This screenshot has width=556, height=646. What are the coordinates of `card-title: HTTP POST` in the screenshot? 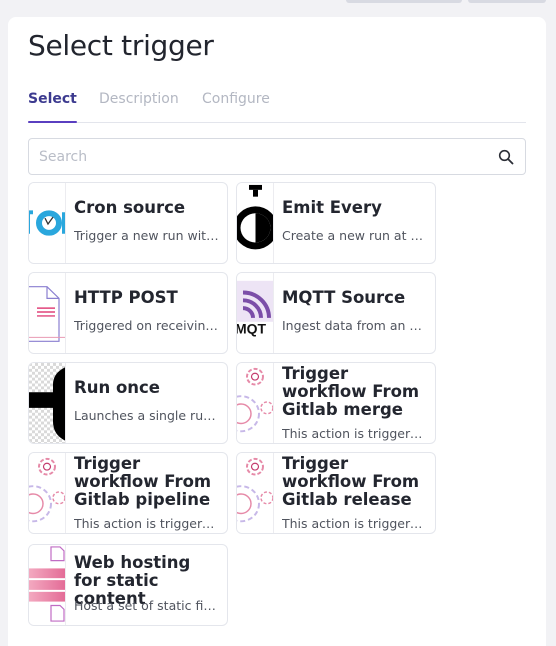 It's located at (126, 297).